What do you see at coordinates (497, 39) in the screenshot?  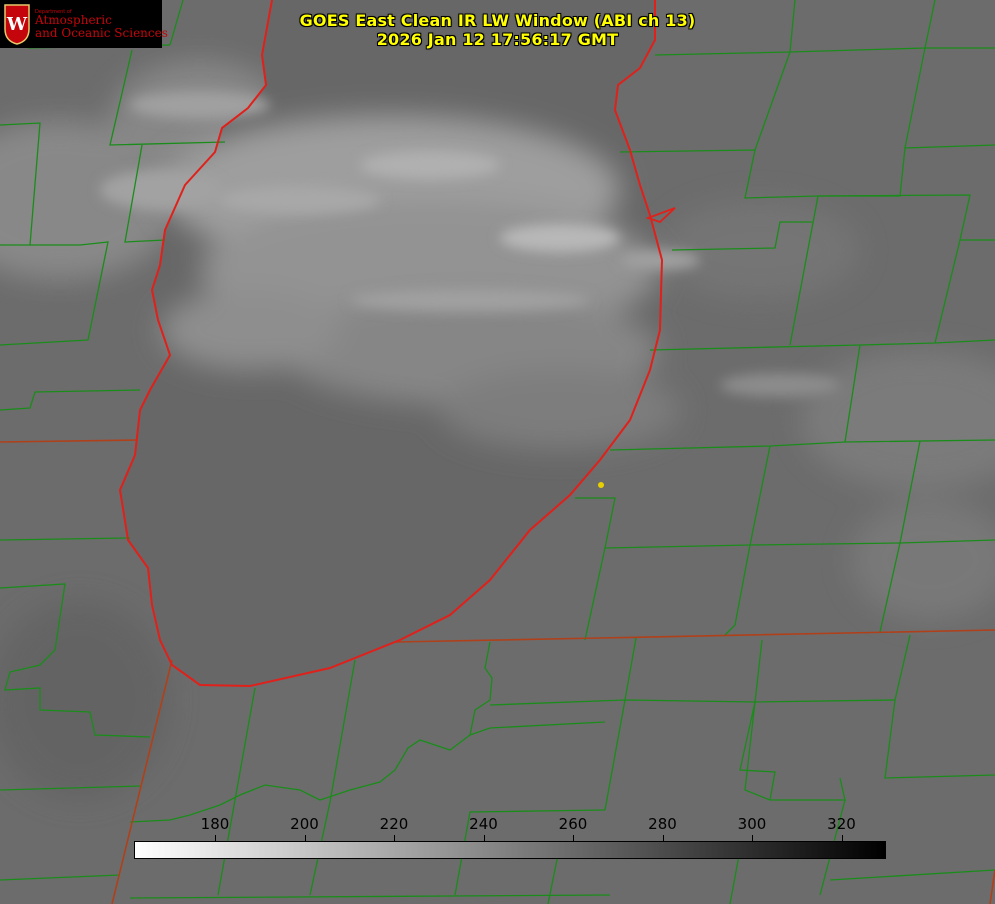 I see `image-timestamp: 2026 Jan 12 17:56:17 GMT` at bounding box center [497, 39].